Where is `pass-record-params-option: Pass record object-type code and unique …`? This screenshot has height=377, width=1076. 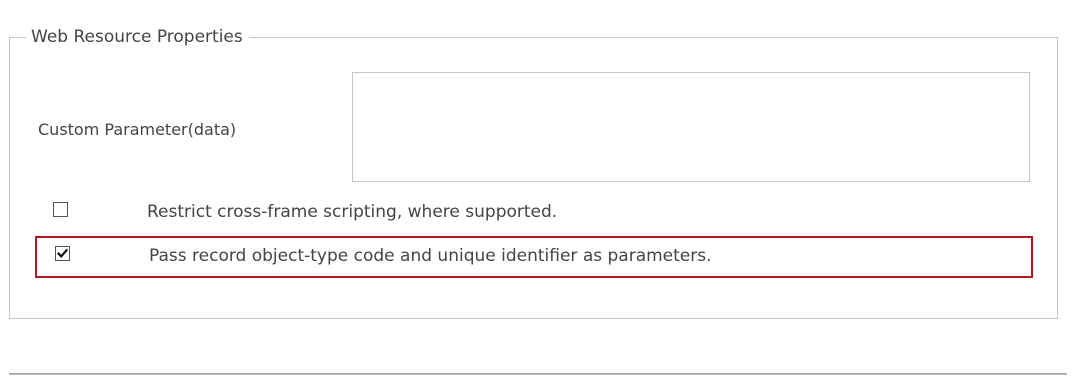
pass-record-params-option: Pass record object-type code and unique … is located at coordinates (534, 257).